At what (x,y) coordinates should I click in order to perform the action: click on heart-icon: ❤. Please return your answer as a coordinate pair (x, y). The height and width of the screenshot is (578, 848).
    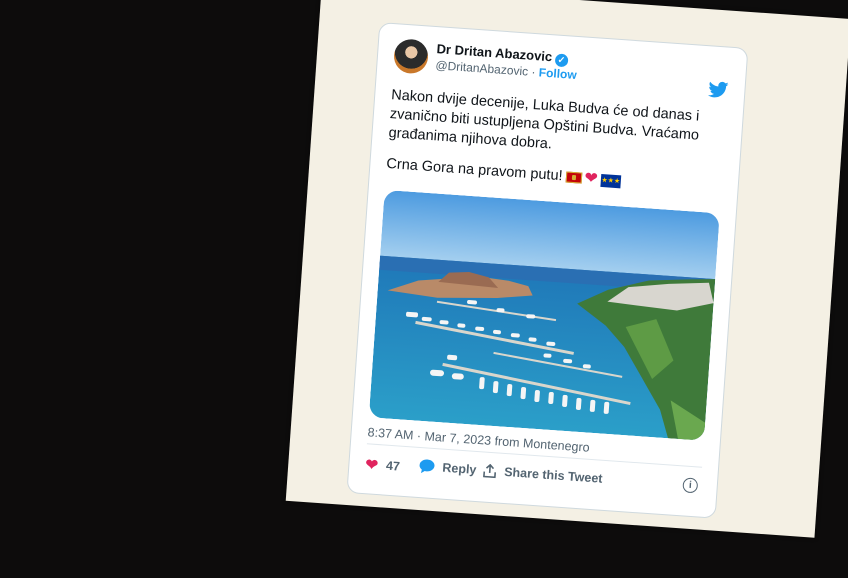
    Looking at the image, I should click on (371, 465).